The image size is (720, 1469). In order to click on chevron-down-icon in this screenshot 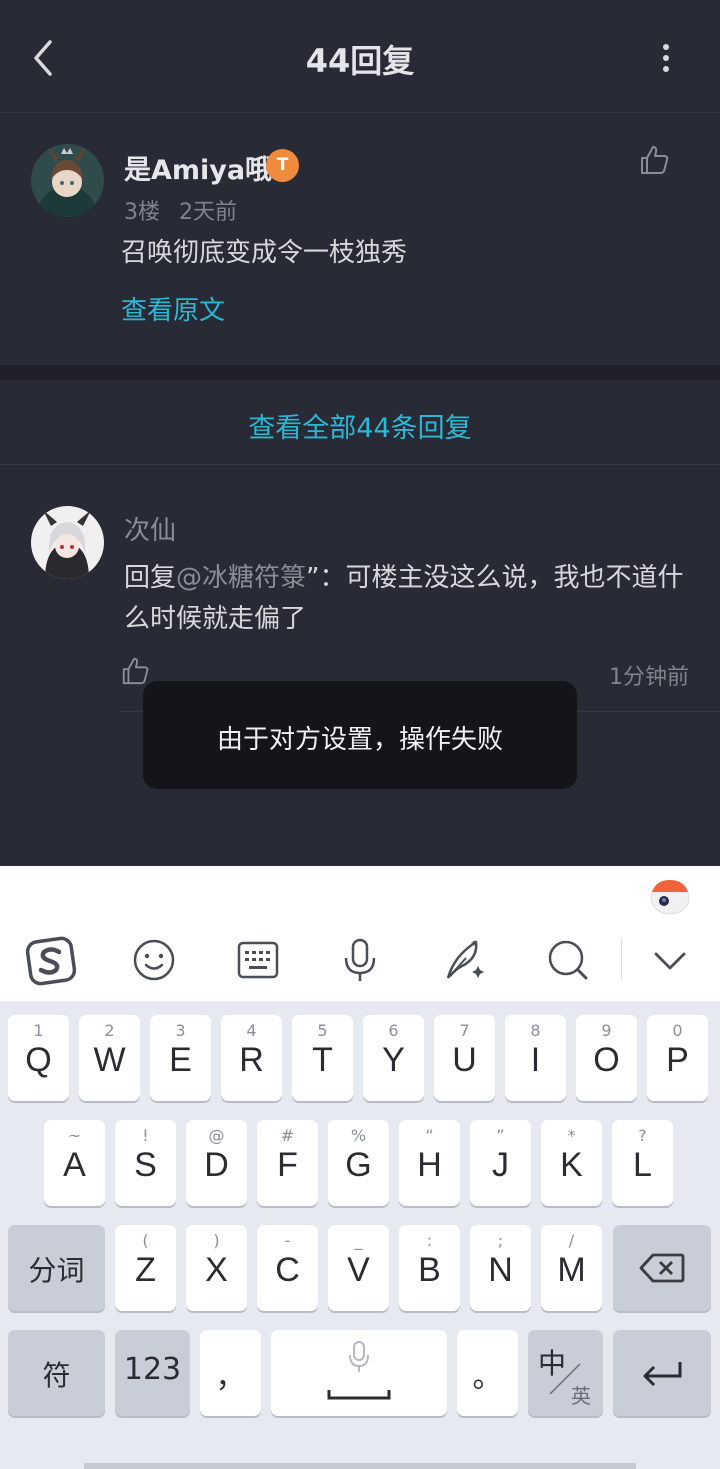, I will do `click(670, 960)`.